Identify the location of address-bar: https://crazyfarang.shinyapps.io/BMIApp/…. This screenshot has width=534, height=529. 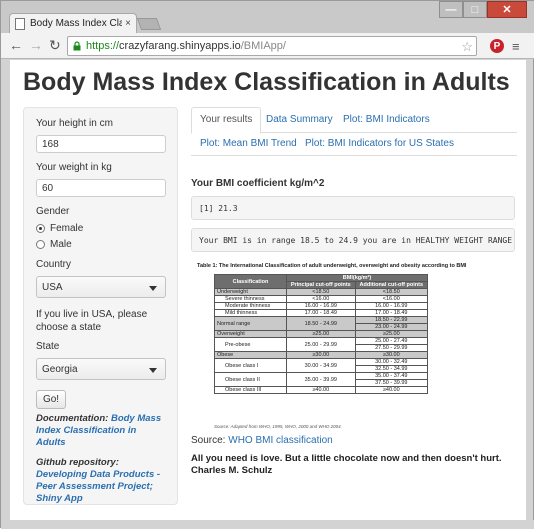
(272, 46).